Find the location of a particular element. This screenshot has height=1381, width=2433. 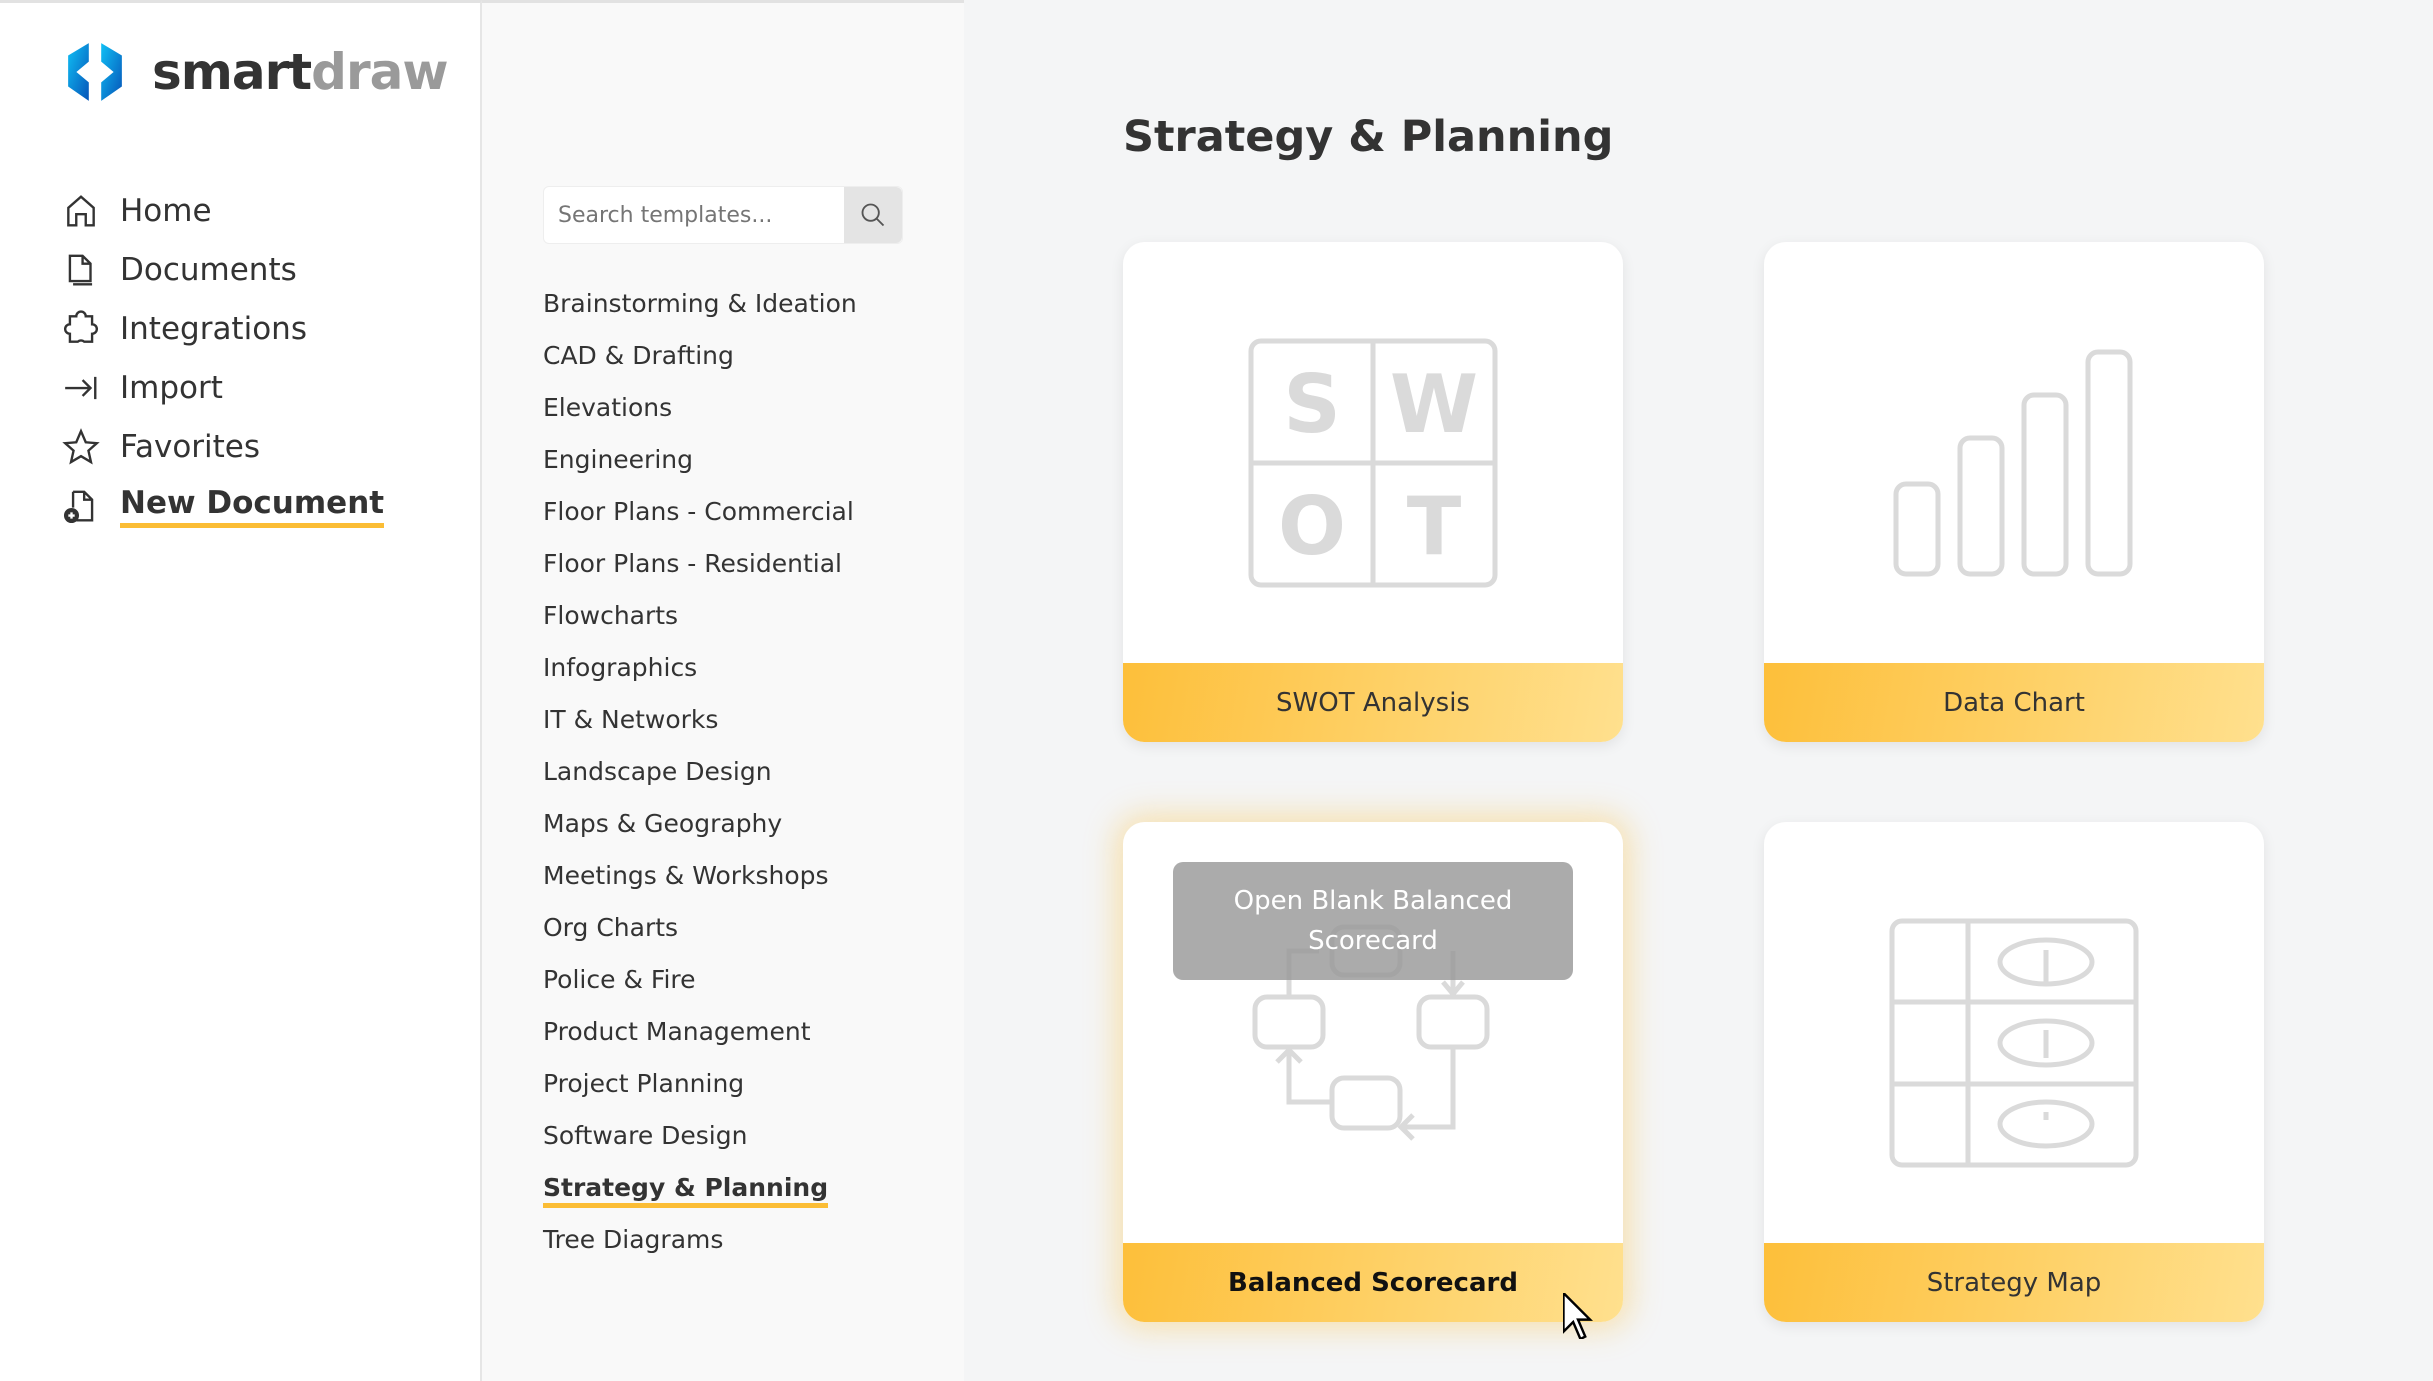

category-item: Strategy & Planning is located at coordinates (686, 1190).